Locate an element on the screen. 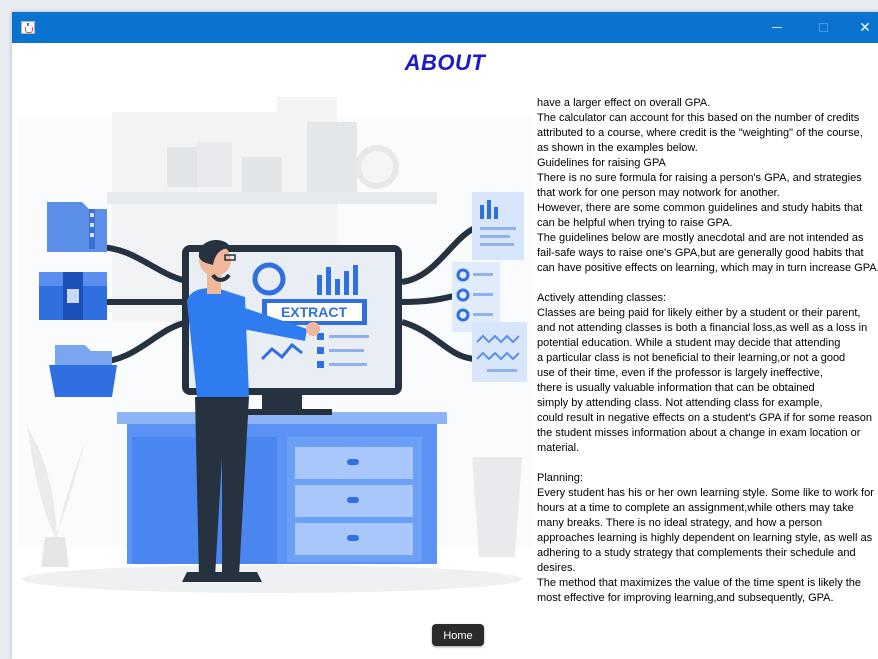 This screenshot has width=878, height=659. home-button: Home is located at coordinates (458, 635).